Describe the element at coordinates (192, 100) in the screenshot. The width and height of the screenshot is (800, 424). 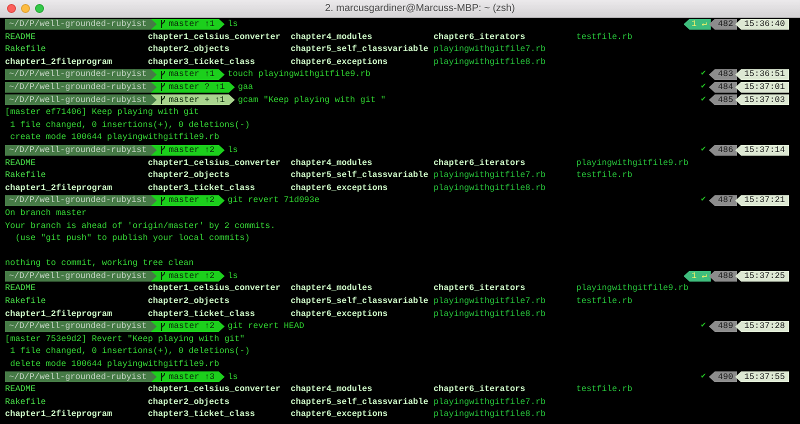
I see `git-segment: master + ↑1` at that location.